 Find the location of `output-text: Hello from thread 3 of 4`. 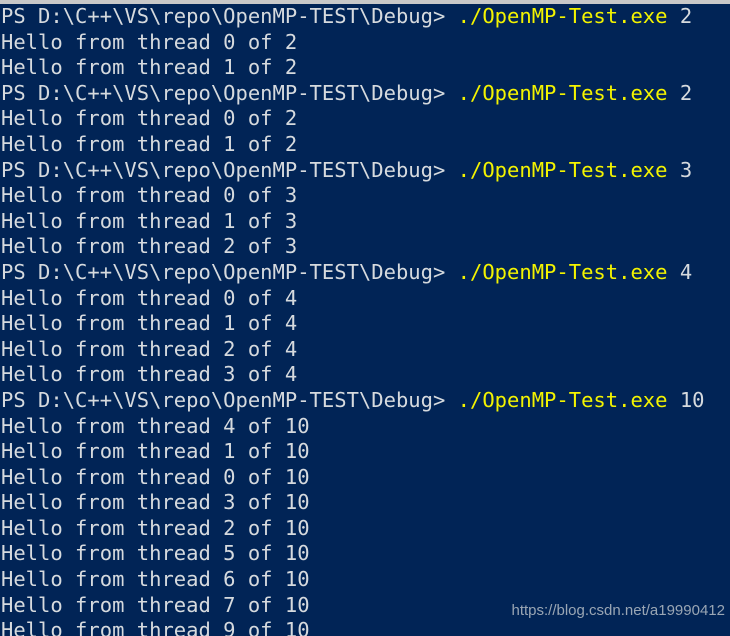

output-text: Hello from thread 3 of 4 is located at coordinates (149, 374).